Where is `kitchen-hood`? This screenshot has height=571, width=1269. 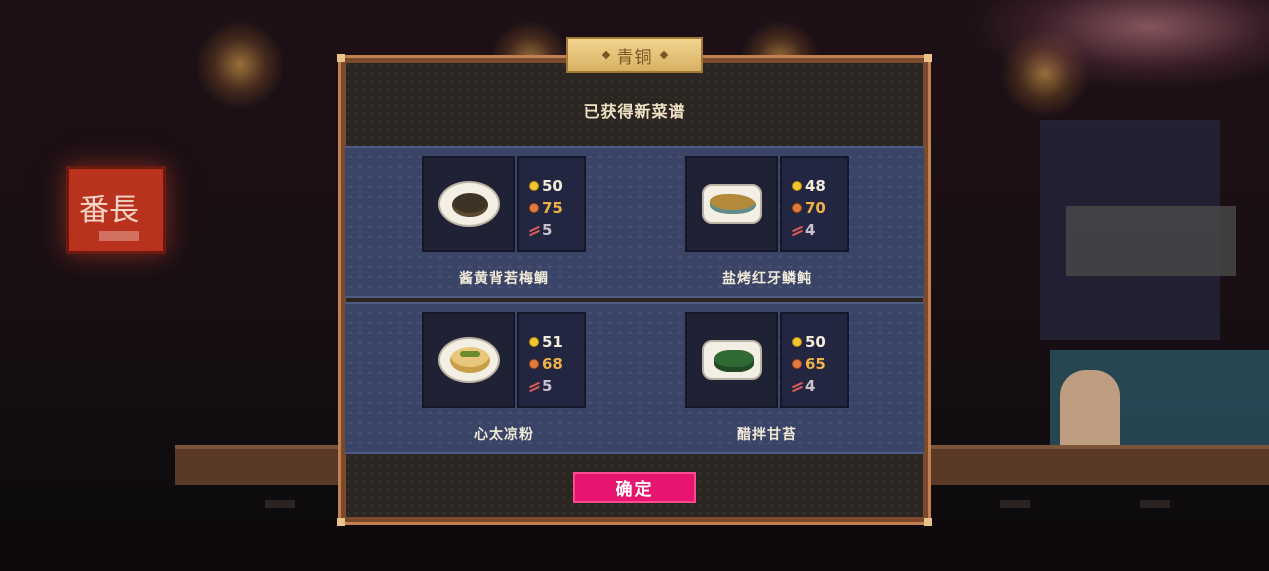 kitchen-hood is located at coordinates (1151, 241).